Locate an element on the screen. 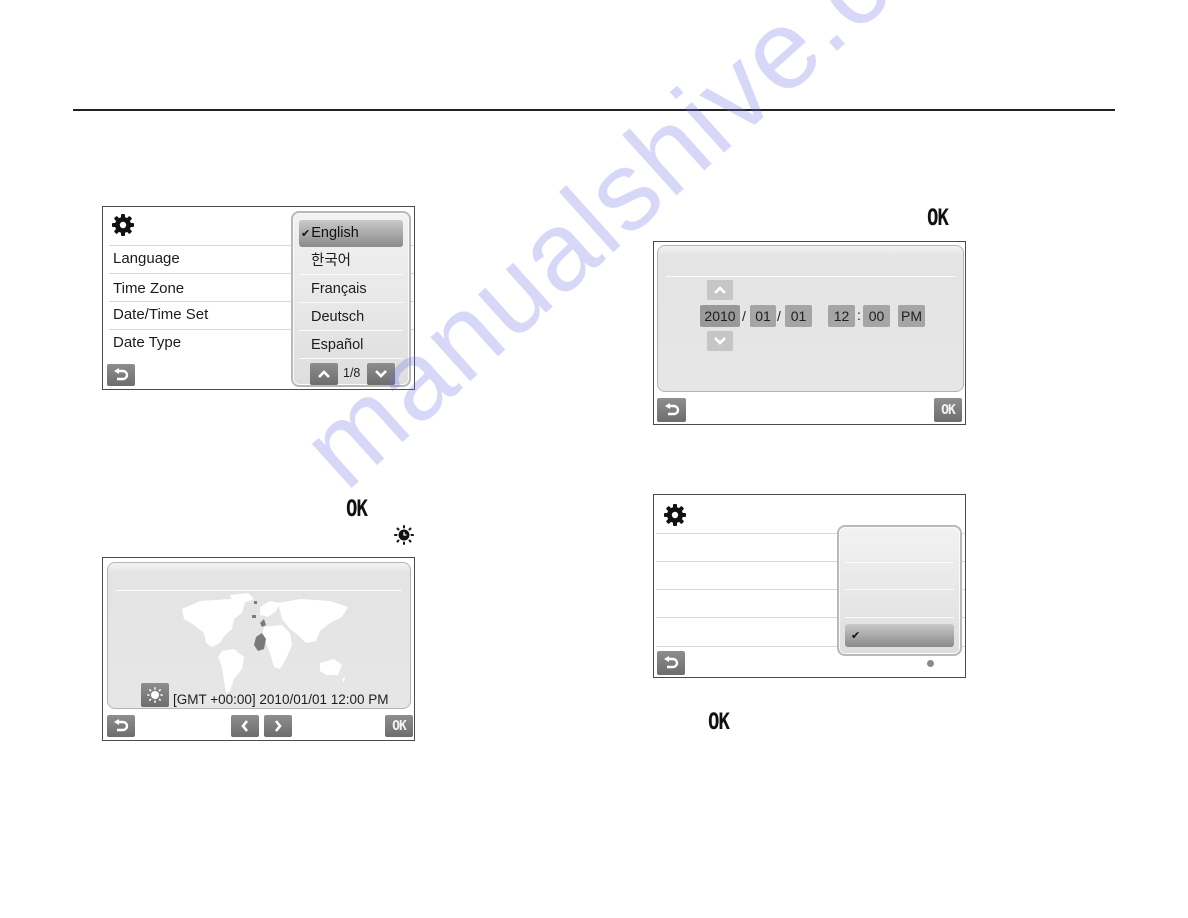  datetype-screen: ✔ is located at coordinates (809, 586).